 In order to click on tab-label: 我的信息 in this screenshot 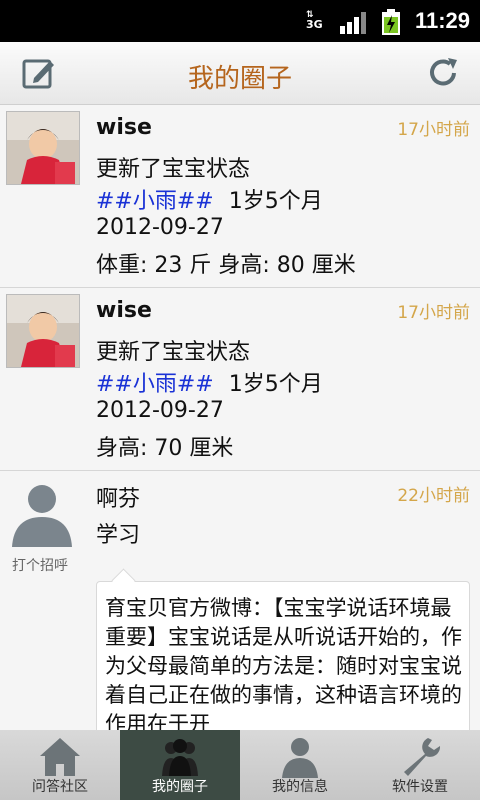, I will do `click(300, 787)`.